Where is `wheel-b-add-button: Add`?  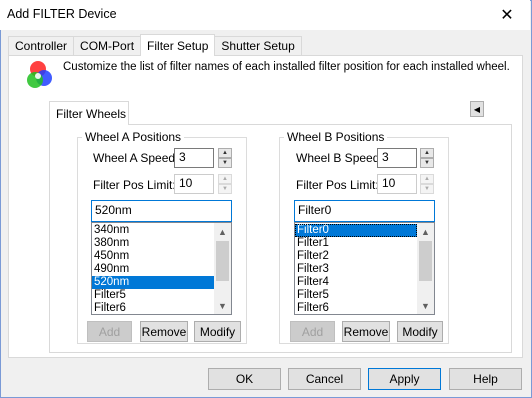
wheel-b-add-button: Add is located at coordinates (312, 331).